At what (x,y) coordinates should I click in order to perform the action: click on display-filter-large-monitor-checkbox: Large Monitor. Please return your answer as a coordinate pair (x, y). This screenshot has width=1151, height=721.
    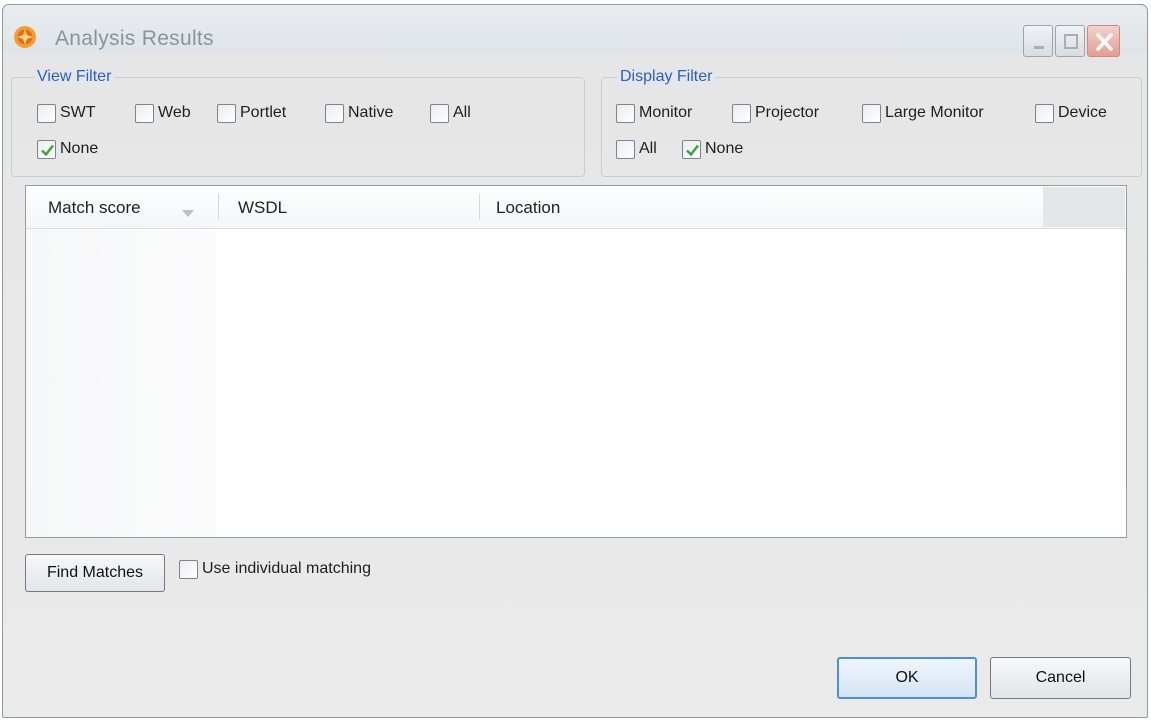
    Looking at the image, I should click on (923, 113).